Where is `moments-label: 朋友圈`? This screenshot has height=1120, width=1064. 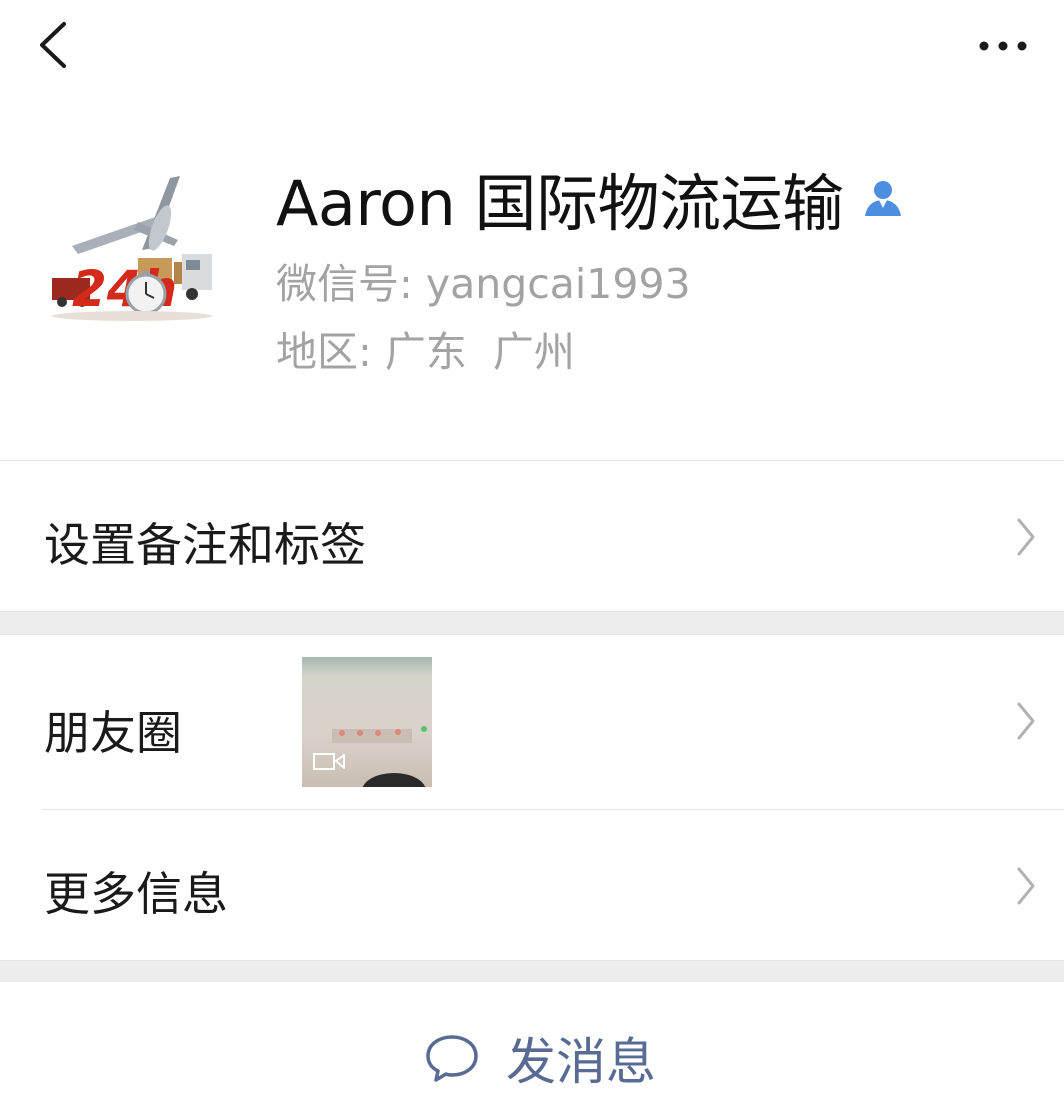 moments-label: 朋友圈 is located at coordinates (113, 733).